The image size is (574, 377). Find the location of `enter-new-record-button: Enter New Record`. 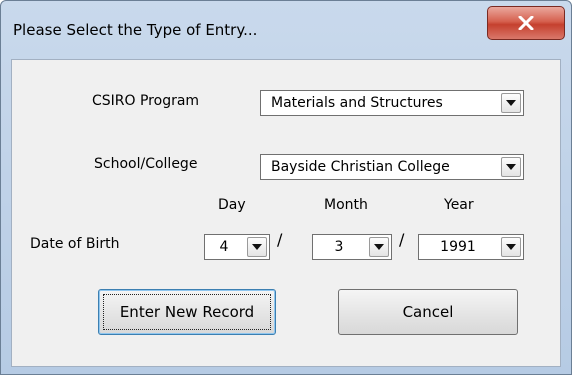

enter-new-record-button: Enter New Record is located at coordinates (187, 312).